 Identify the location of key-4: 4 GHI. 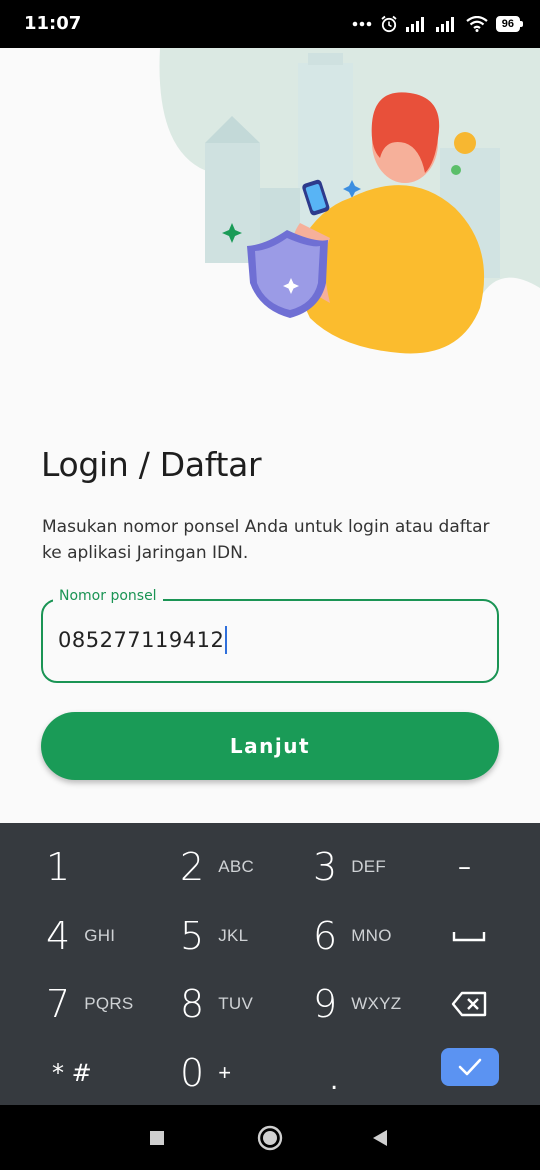
(80, 936).